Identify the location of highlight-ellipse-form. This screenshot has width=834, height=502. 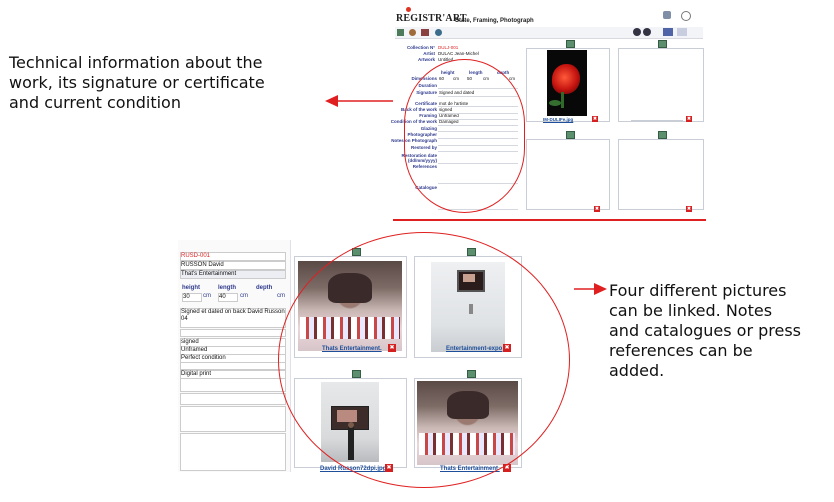
(464, 136).